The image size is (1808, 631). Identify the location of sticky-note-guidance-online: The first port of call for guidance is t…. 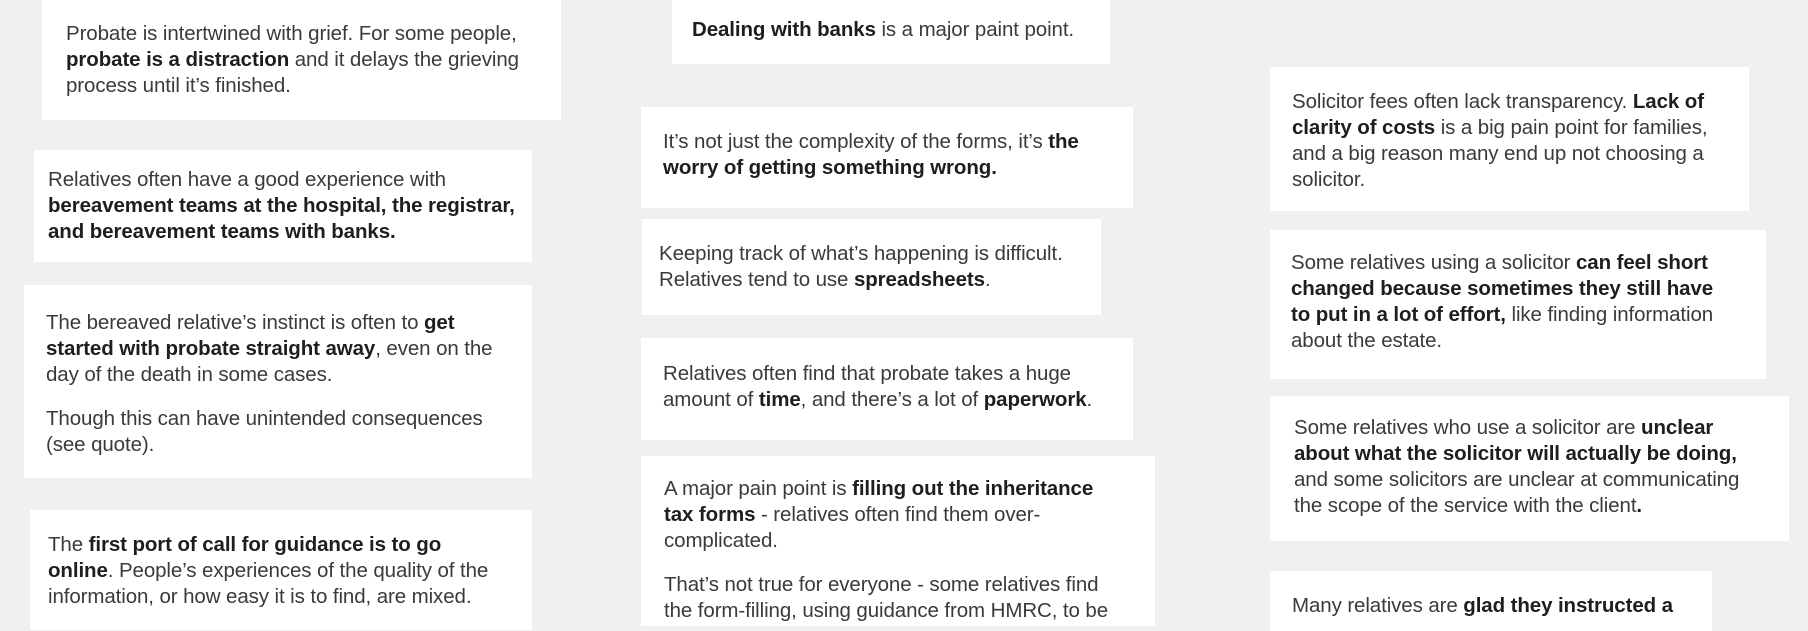
(281, 570).